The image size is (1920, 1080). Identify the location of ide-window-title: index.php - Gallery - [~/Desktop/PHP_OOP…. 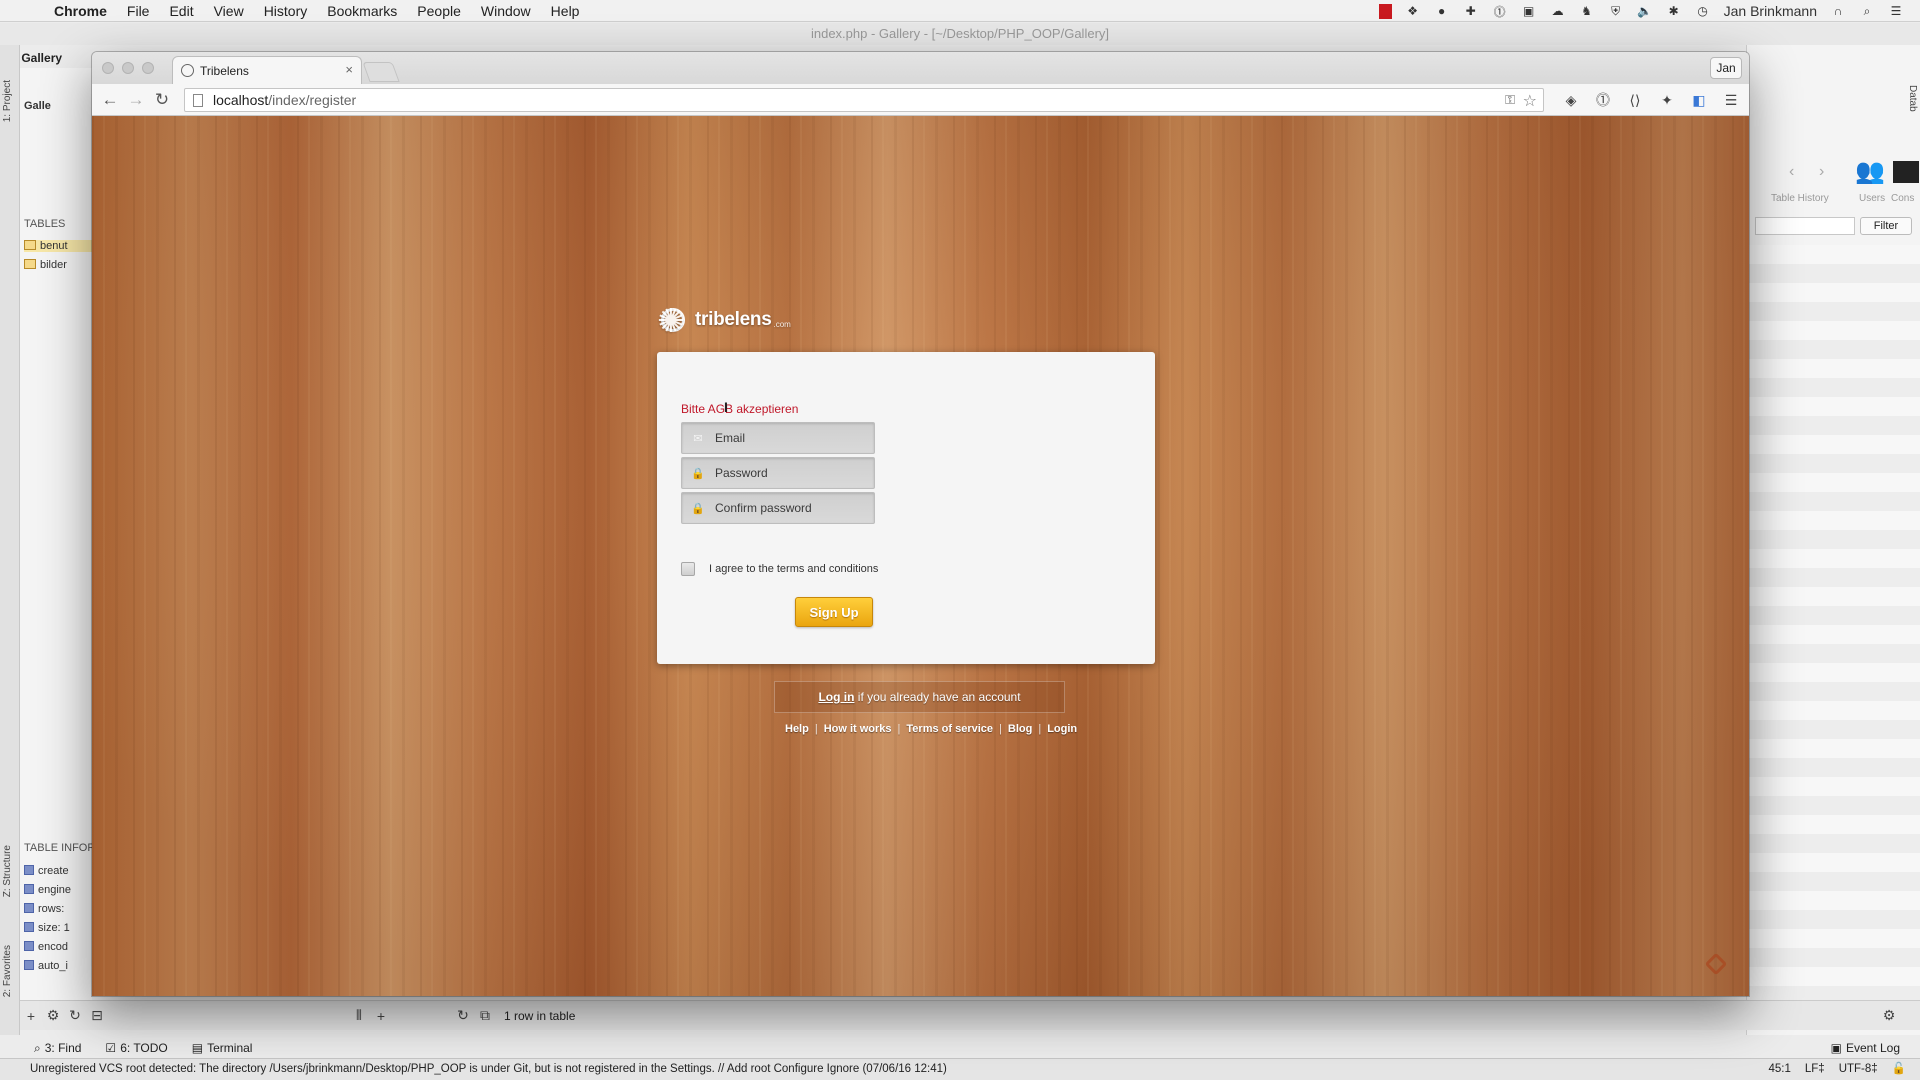
(960, 34).